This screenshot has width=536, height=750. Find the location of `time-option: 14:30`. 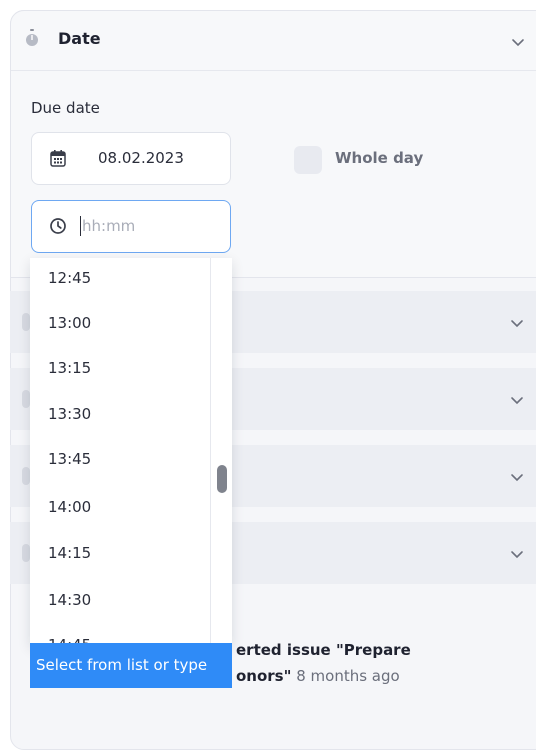

time-option: 14:30 is located at coordinates (120, 600).